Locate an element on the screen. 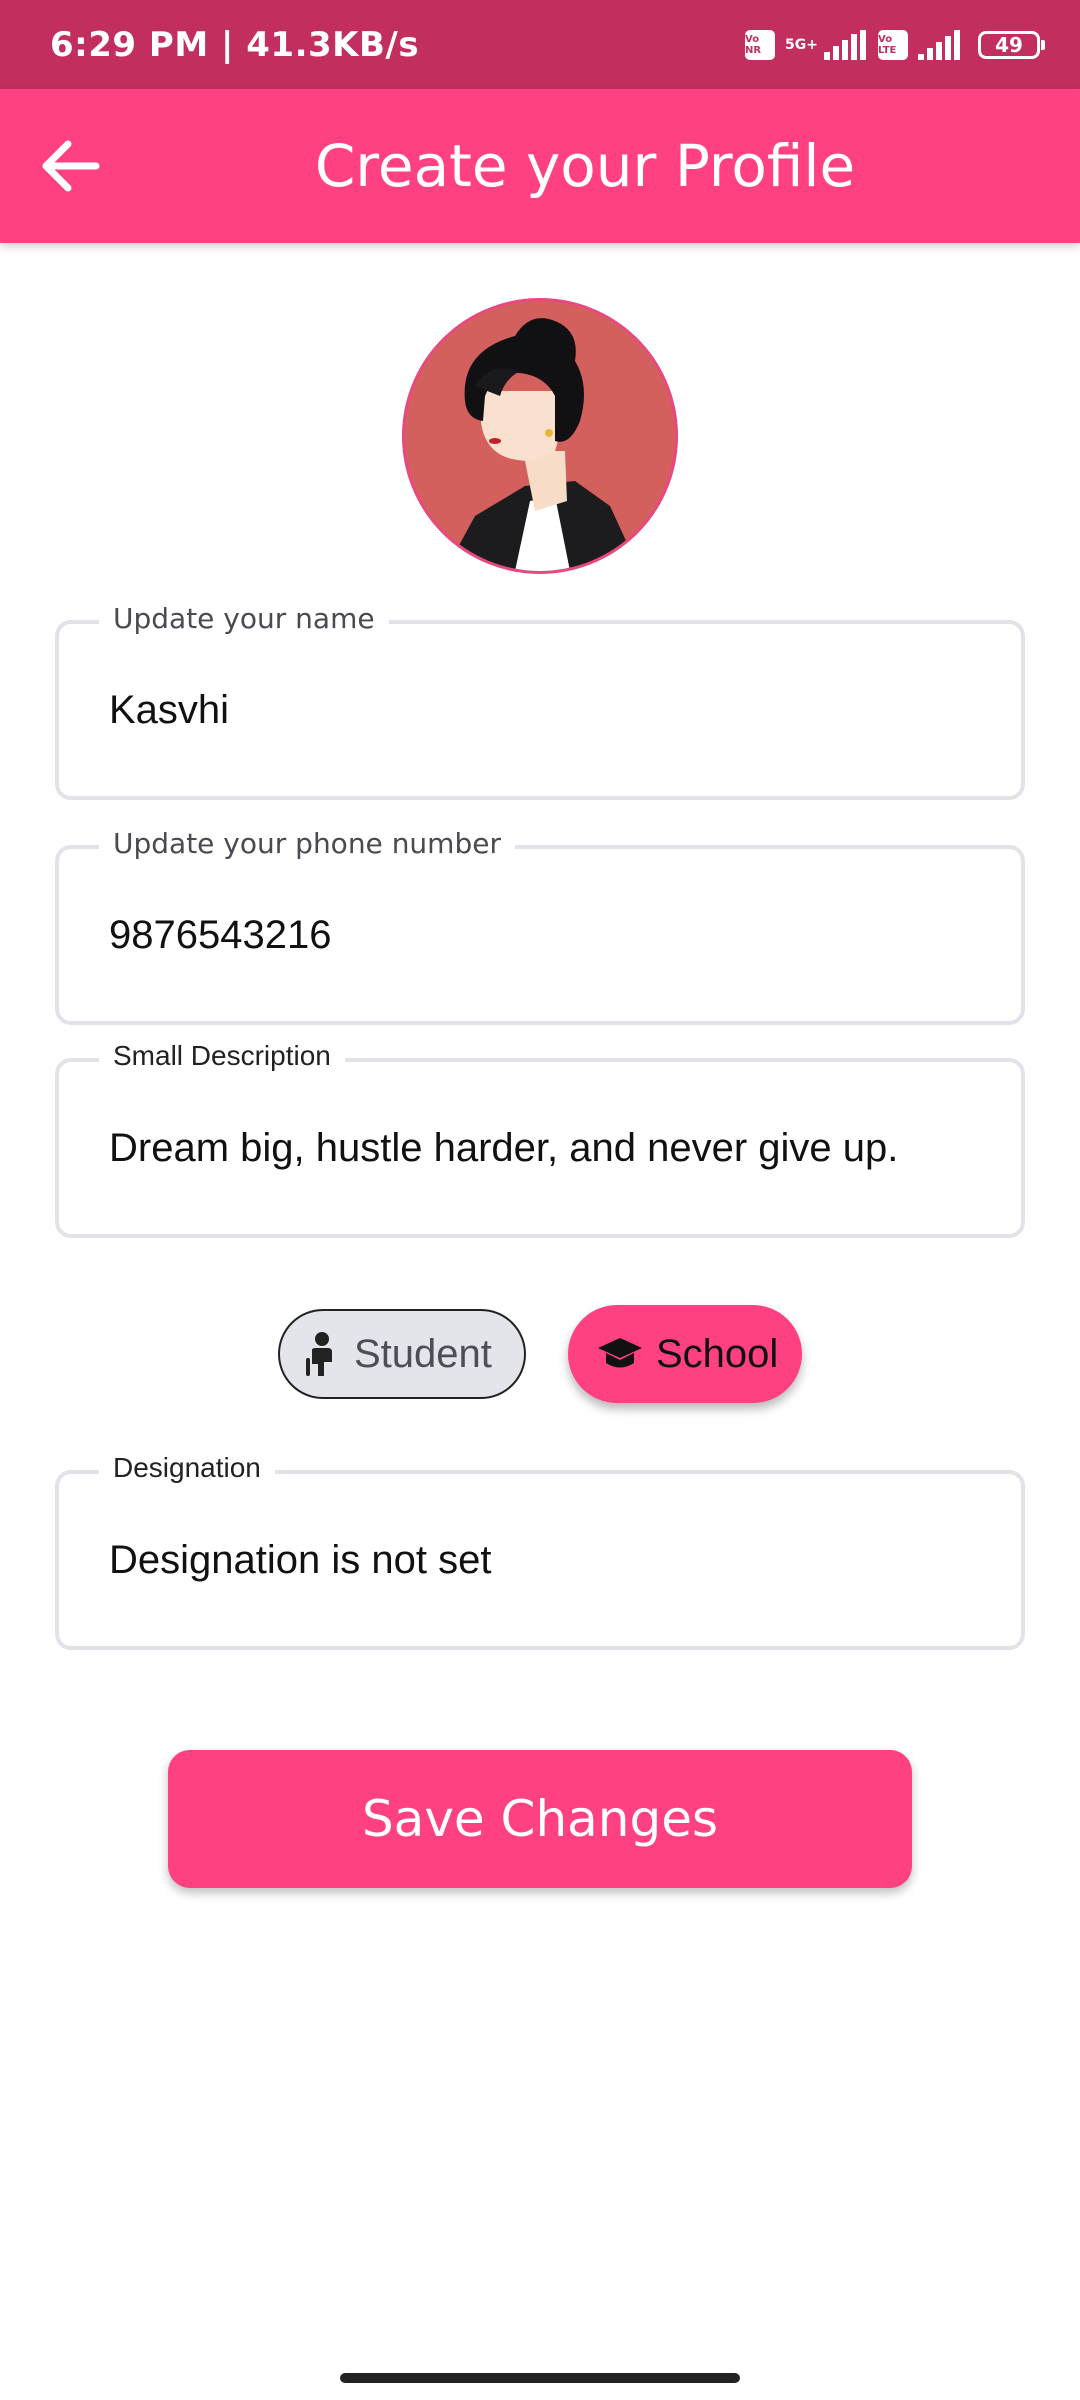 The height and width of the screenshot is (2400, 1080). battery-icon: 49 is located at coordinates (1011, 44).